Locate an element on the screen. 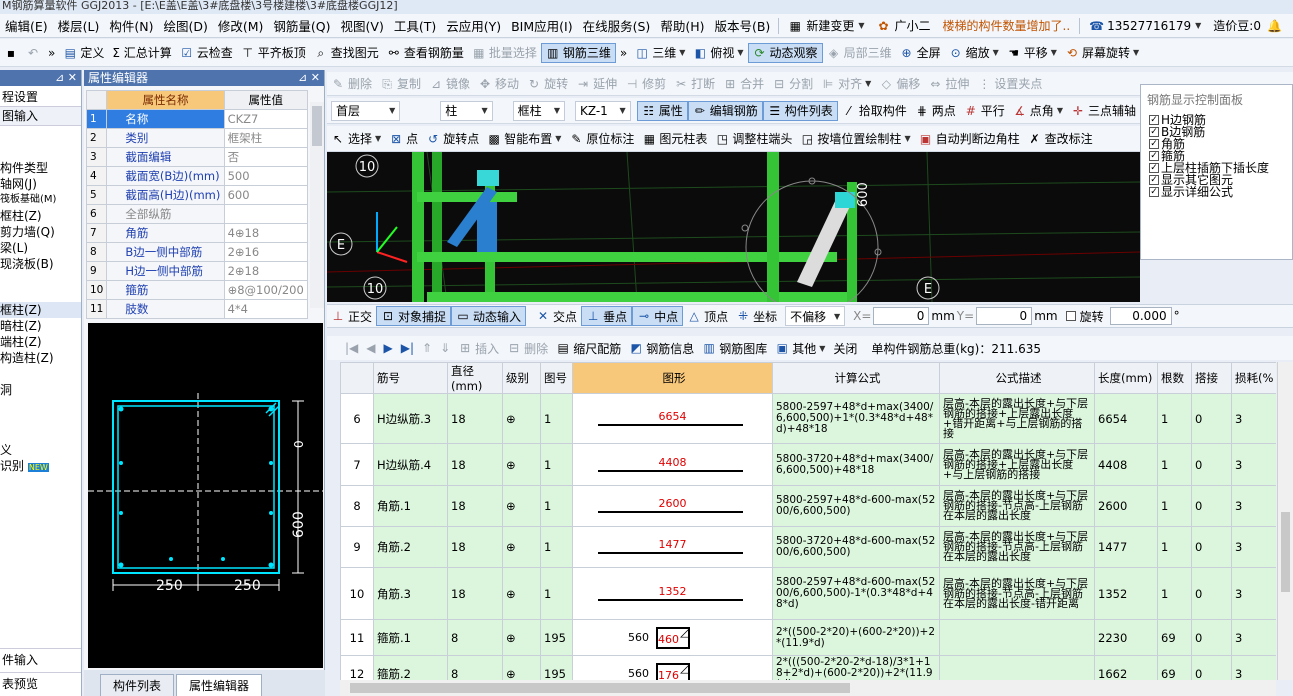  stretch-button: ⇔ 拉伸 is located at coordinates (948, 84).